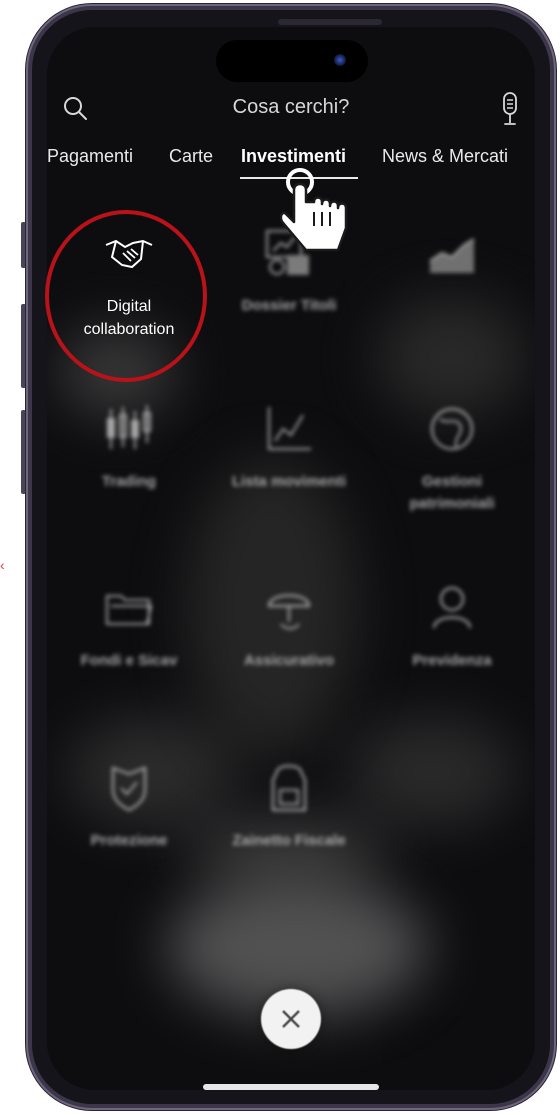 The image size is (560, 1115). I want to click on globe-icon, so click(452, 429).